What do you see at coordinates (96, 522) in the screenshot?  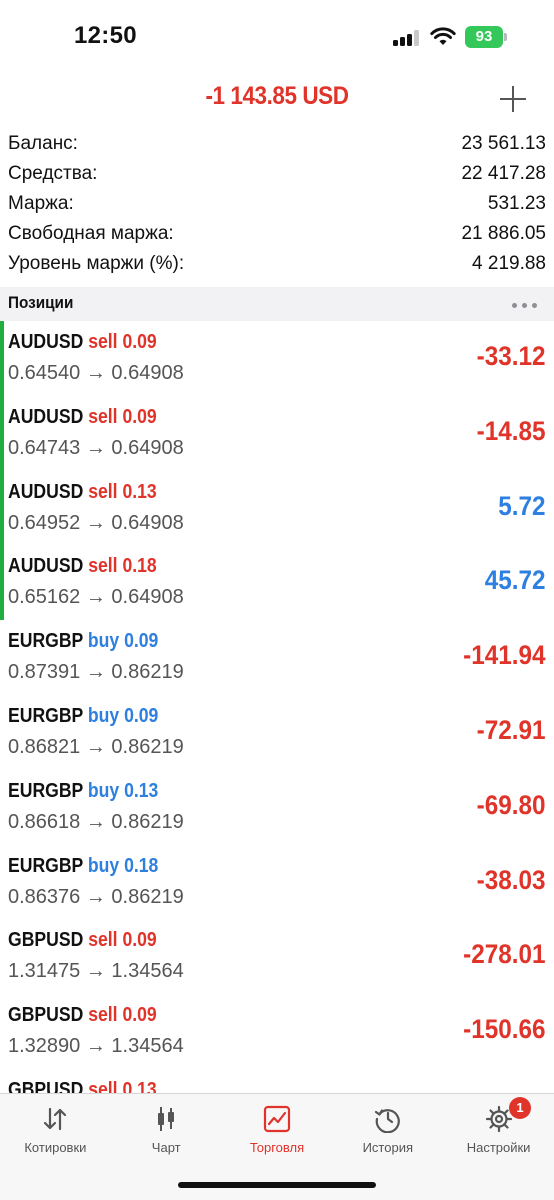 I see `position-prices: 0.64952 → 0.64908` at bounding box center [96, 522].